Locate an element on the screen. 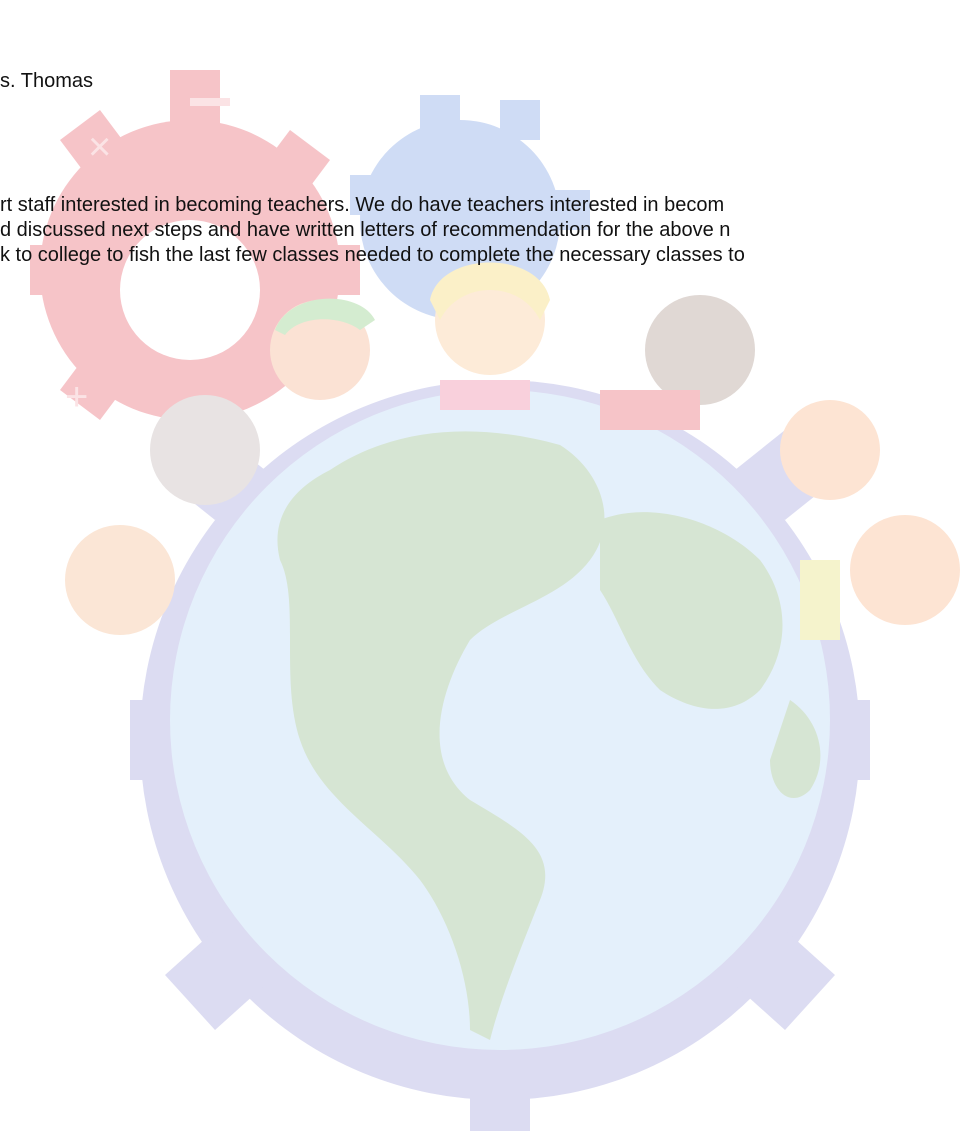  salutation-text: s. Thomas is located at coordinates (46, 81).